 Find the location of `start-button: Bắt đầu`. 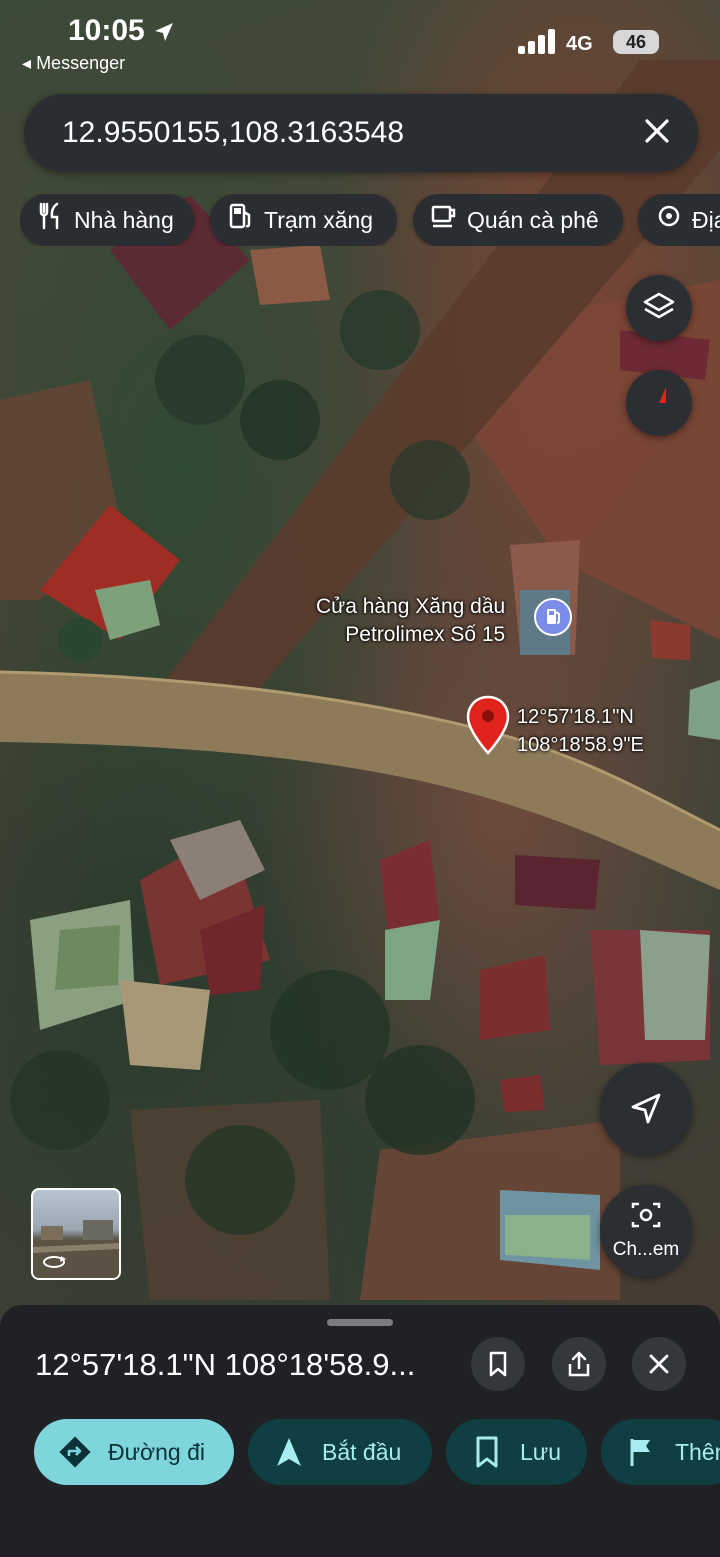

start-button: Bắt đầu is located at coordinates (340, 1452).